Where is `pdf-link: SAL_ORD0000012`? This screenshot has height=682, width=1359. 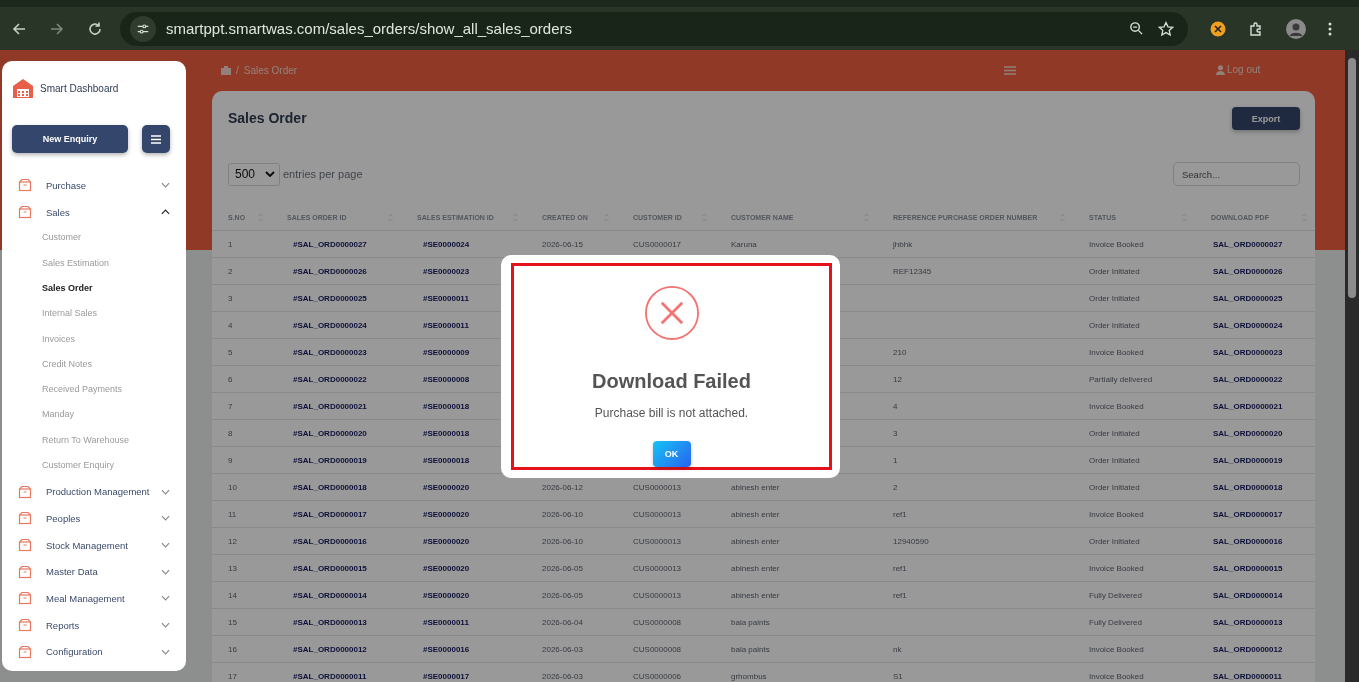
pdf-link: SAL_ORD0000012 is located at coordinates (1248, 649).